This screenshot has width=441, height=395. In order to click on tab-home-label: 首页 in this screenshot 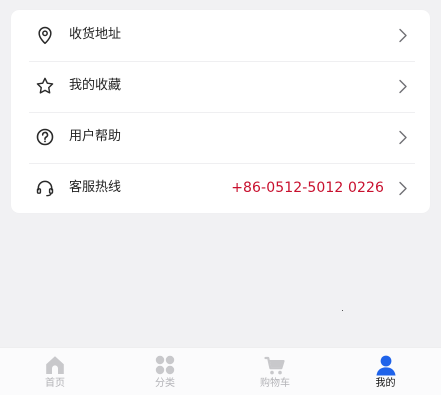, I will do `click(55, 383)`.